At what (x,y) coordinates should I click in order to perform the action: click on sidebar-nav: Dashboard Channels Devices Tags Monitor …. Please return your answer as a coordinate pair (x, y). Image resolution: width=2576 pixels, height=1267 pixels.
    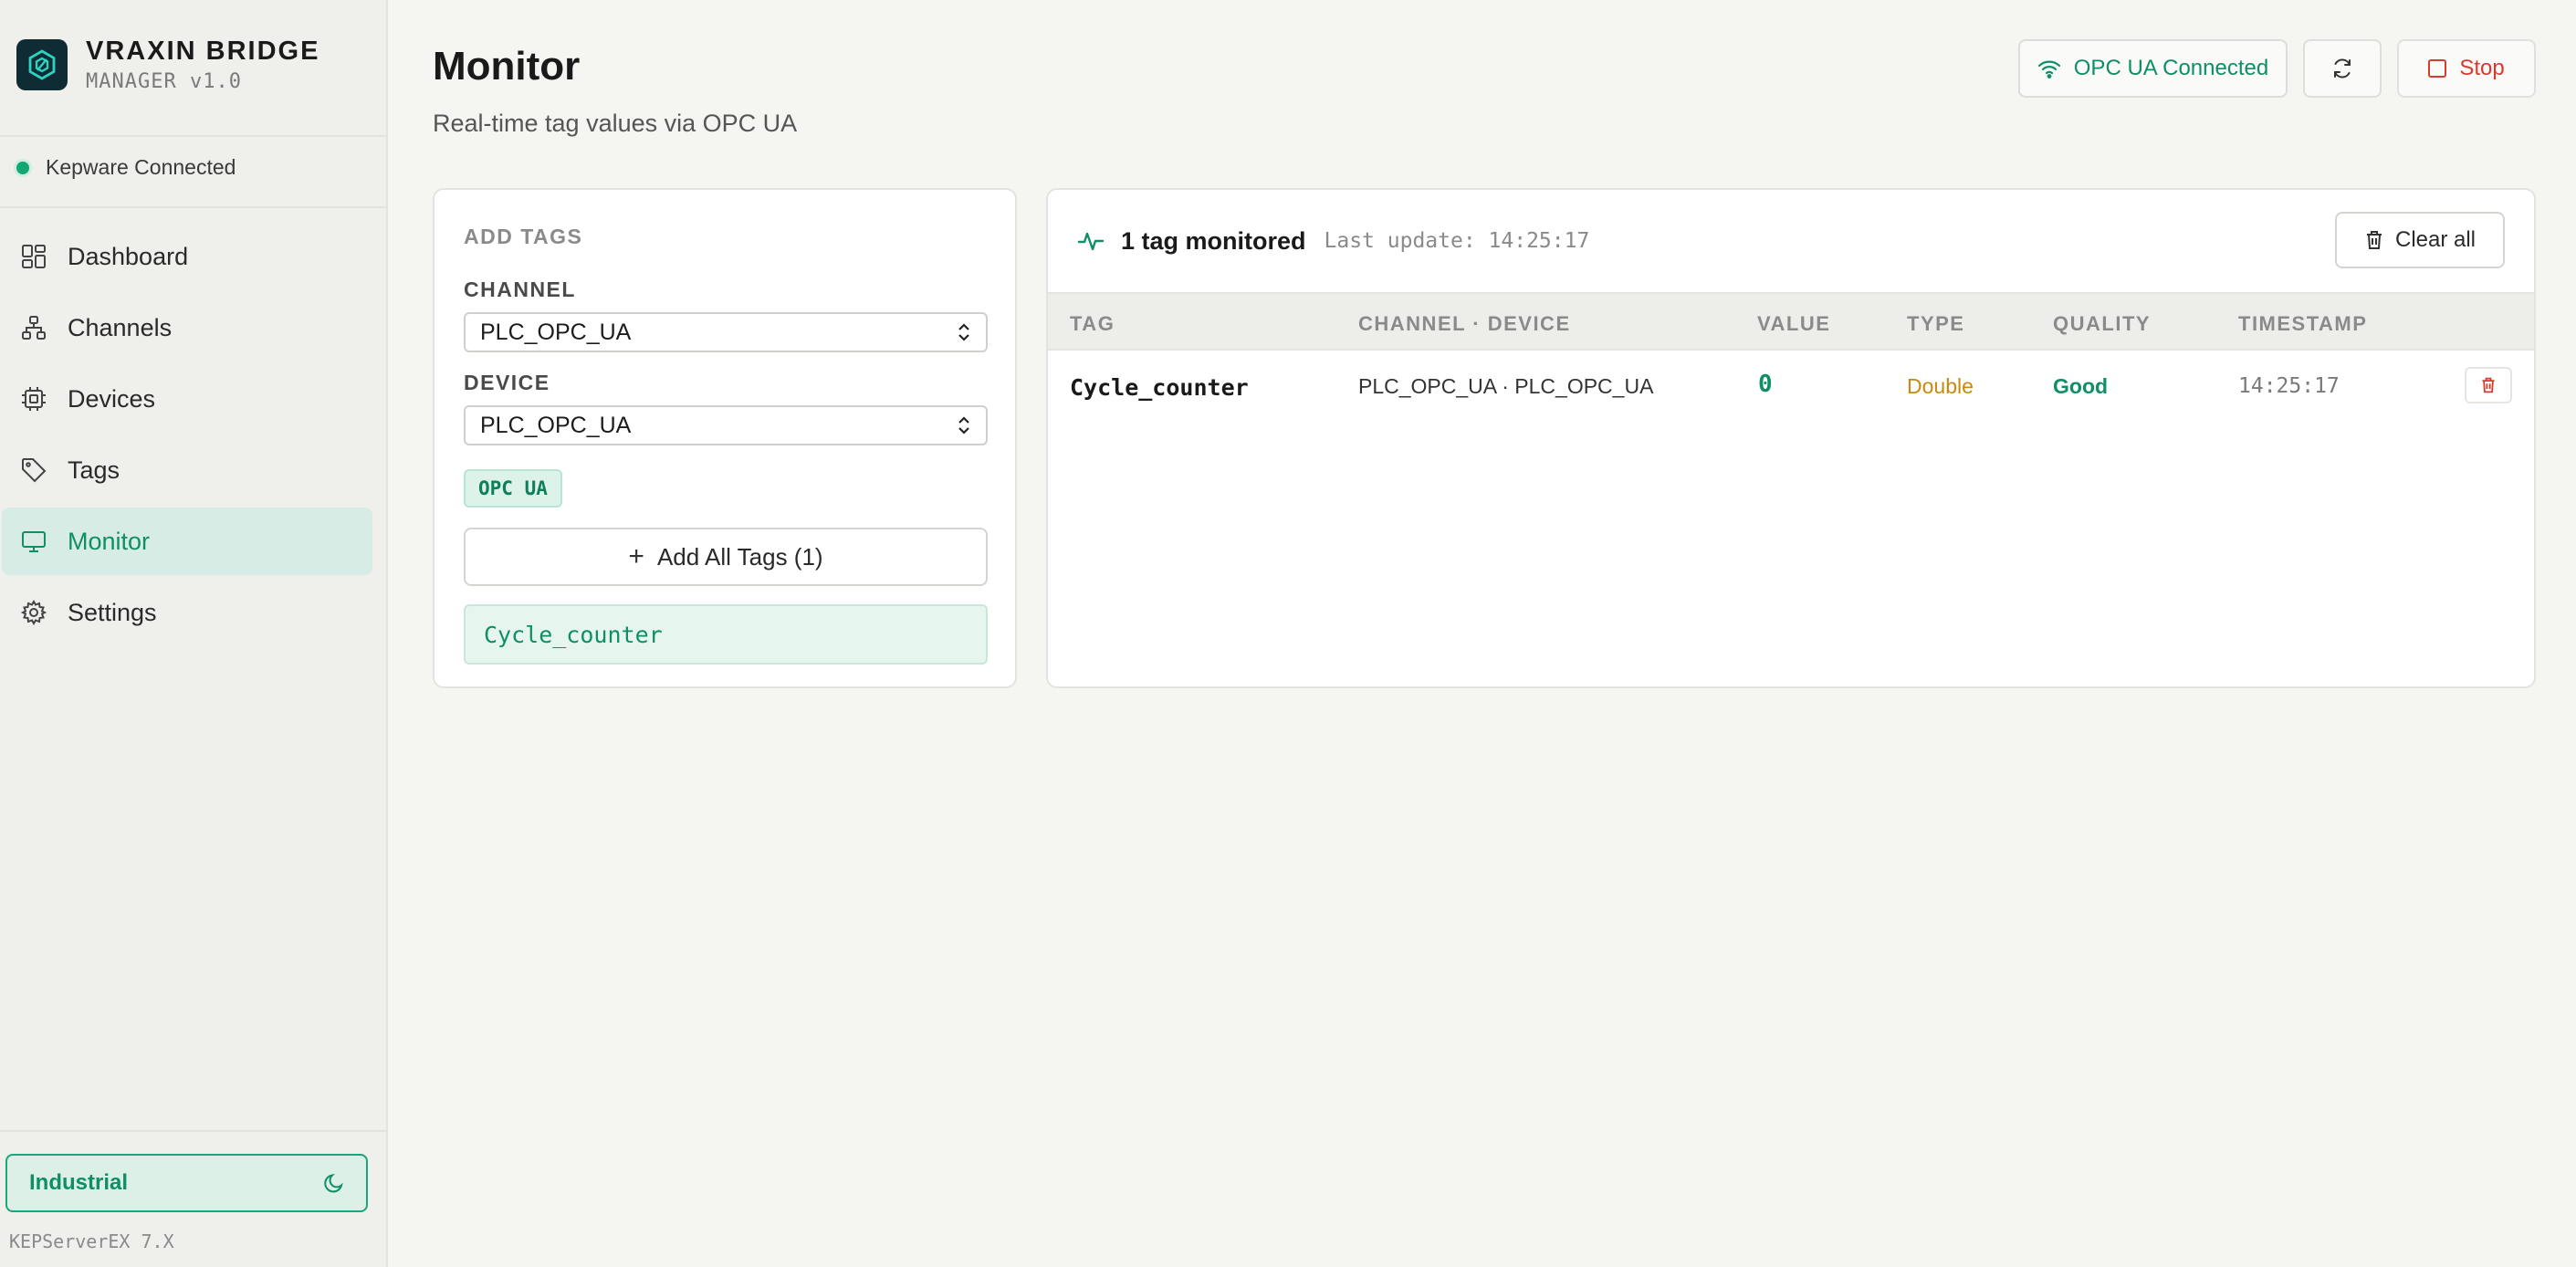
    Looking at the image, I should click on (187, 436).